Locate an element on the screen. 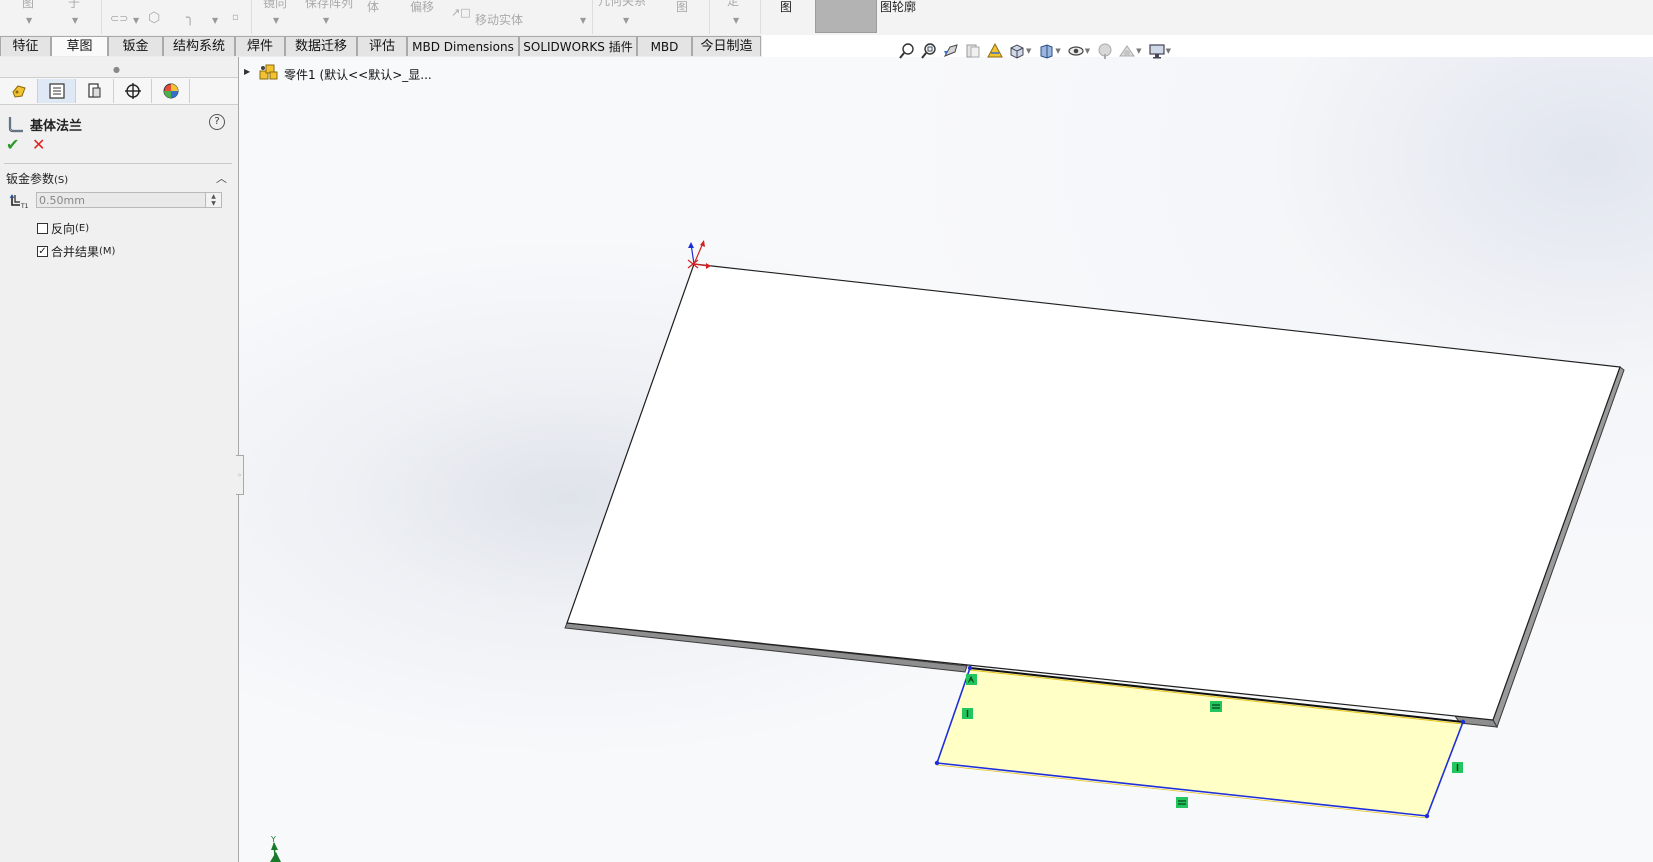  tab-data-migration: 数据迁移 is located at coordinates (321, 46).